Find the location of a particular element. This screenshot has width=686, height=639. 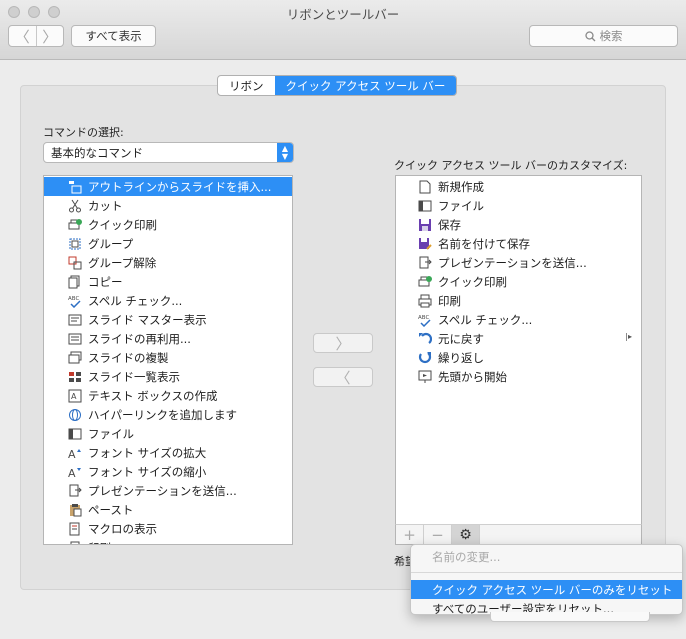

list-item: コピー is located at coordinates (168, 281).